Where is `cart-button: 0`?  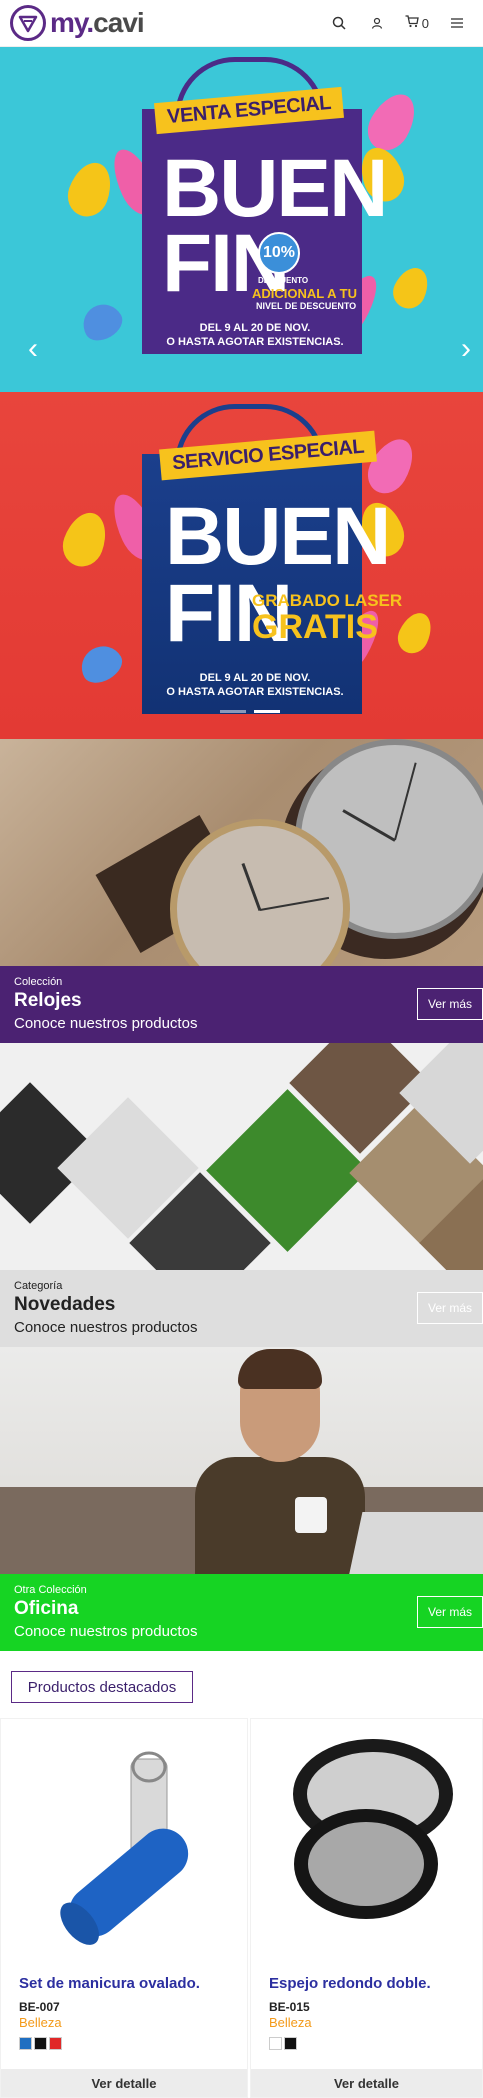
cart-button: 0 is located at coordinates (417, 23).